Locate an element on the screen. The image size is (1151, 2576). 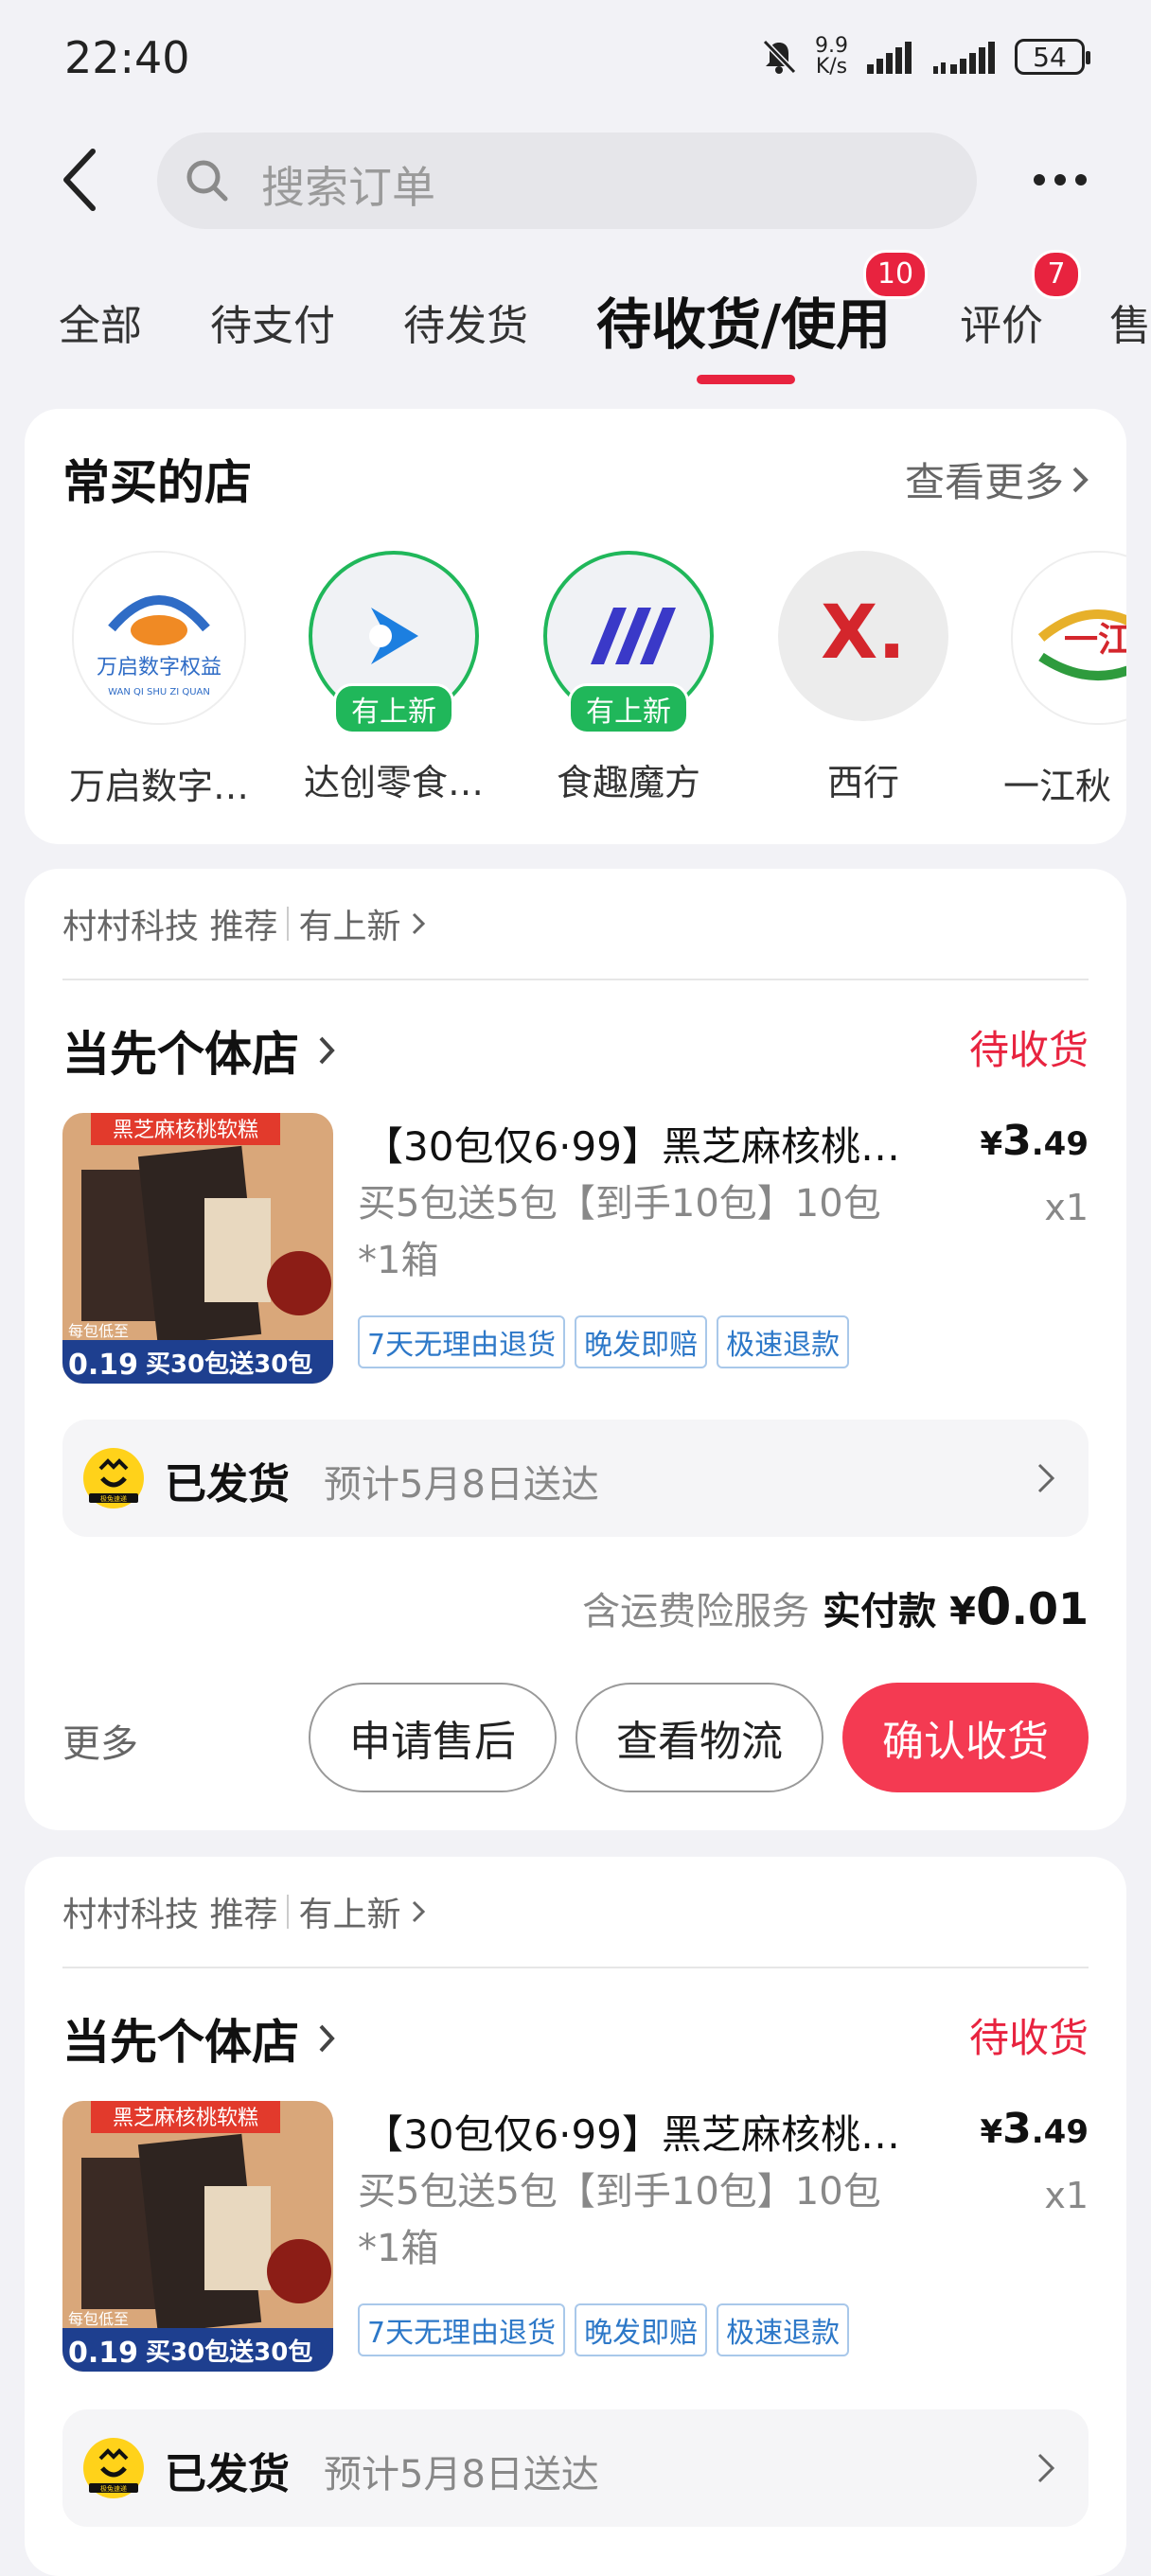
search-input: 搜索订单 is located at coordinates (567, 180).